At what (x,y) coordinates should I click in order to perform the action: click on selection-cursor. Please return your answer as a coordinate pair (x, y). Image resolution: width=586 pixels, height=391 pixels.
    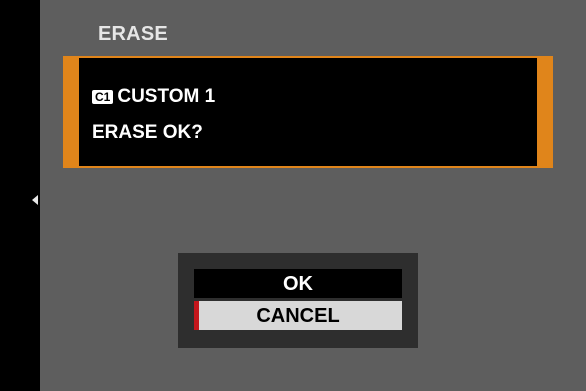
    Looking at the image, I should click on (196, 315).